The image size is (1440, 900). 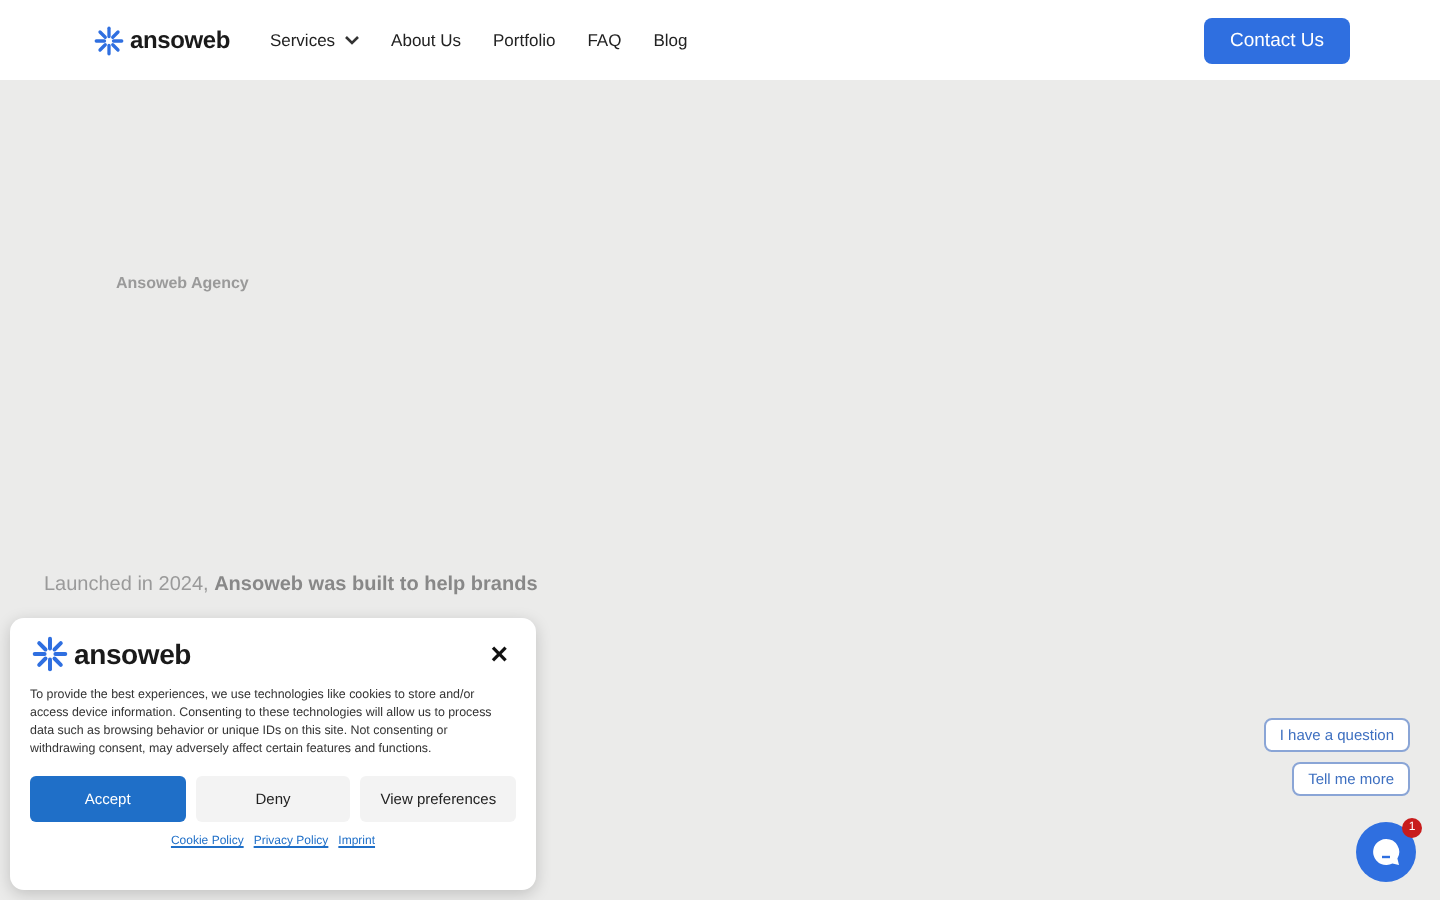 I want to click on nav-link: Portfolio, so click(x=524, y=40).